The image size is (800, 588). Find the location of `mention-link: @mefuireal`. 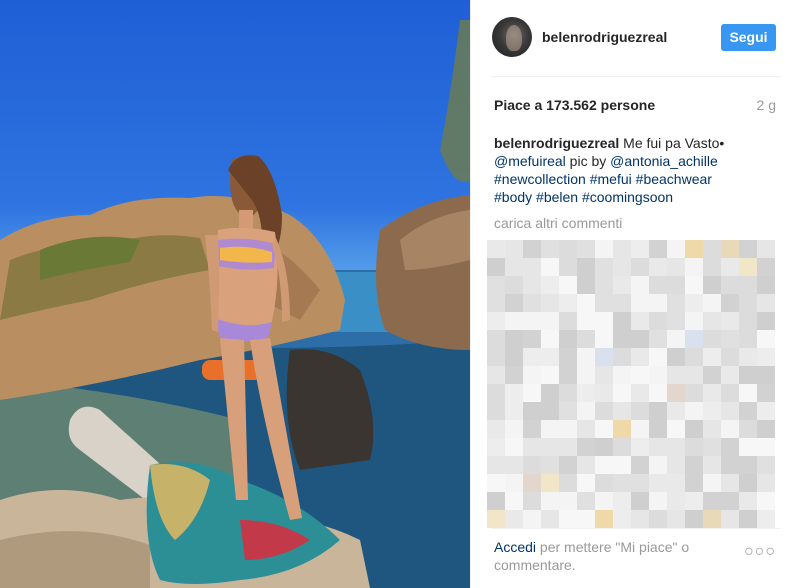

mention-link: @mefuireal is located at coordinates (530, 161).